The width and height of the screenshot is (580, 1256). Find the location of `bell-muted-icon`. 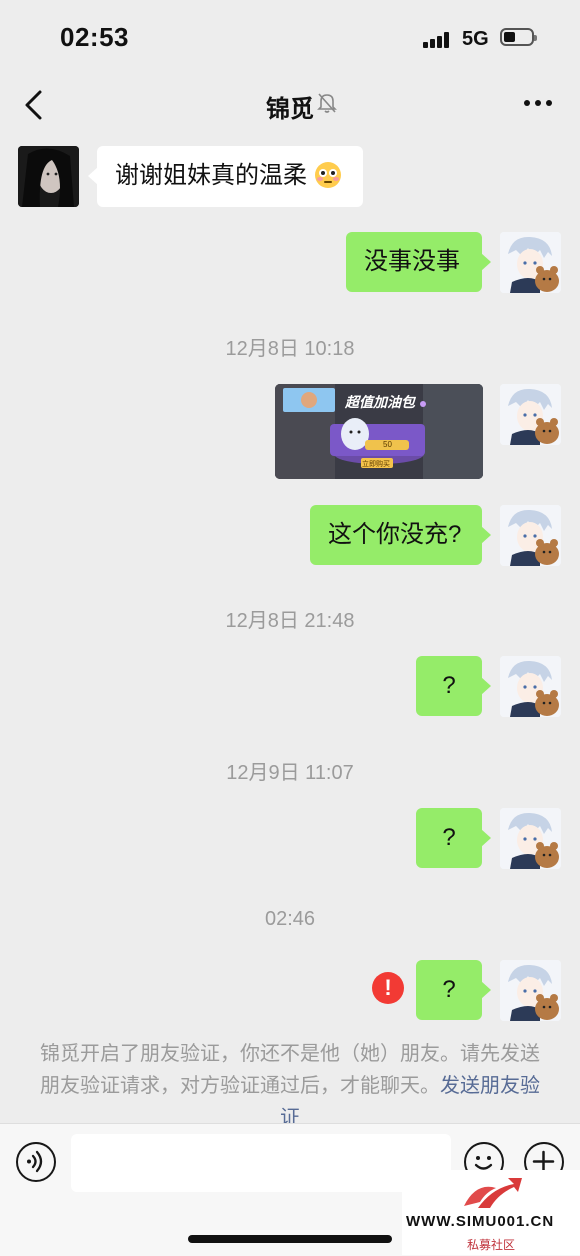

bell-muted-icon is located at coordinates (327, 103).